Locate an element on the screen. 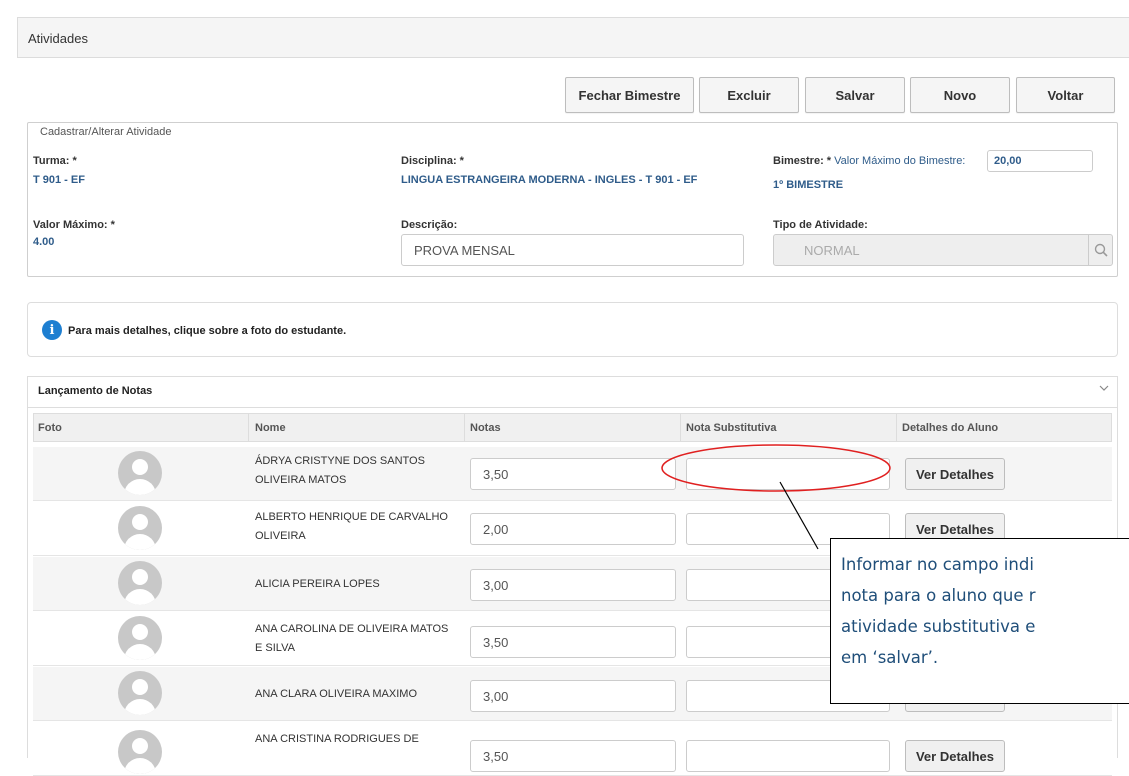 The image size is (1129, 776). descricao-label: Descrição: is located at coordinates (429, 225).